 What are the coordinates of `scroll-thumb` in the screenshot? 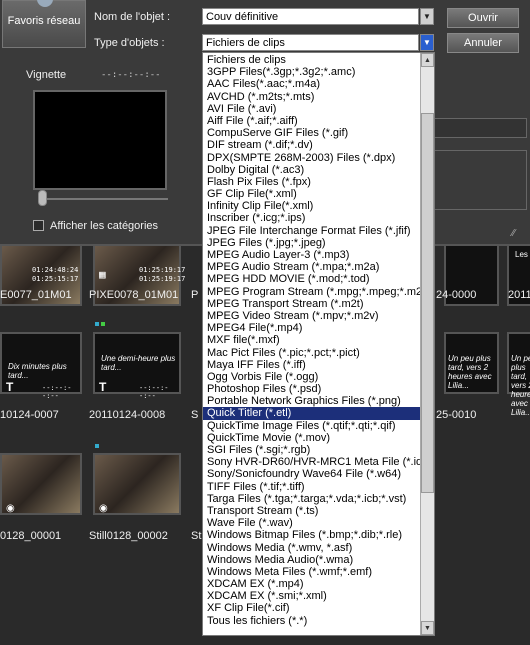 It's located at (427, 303).